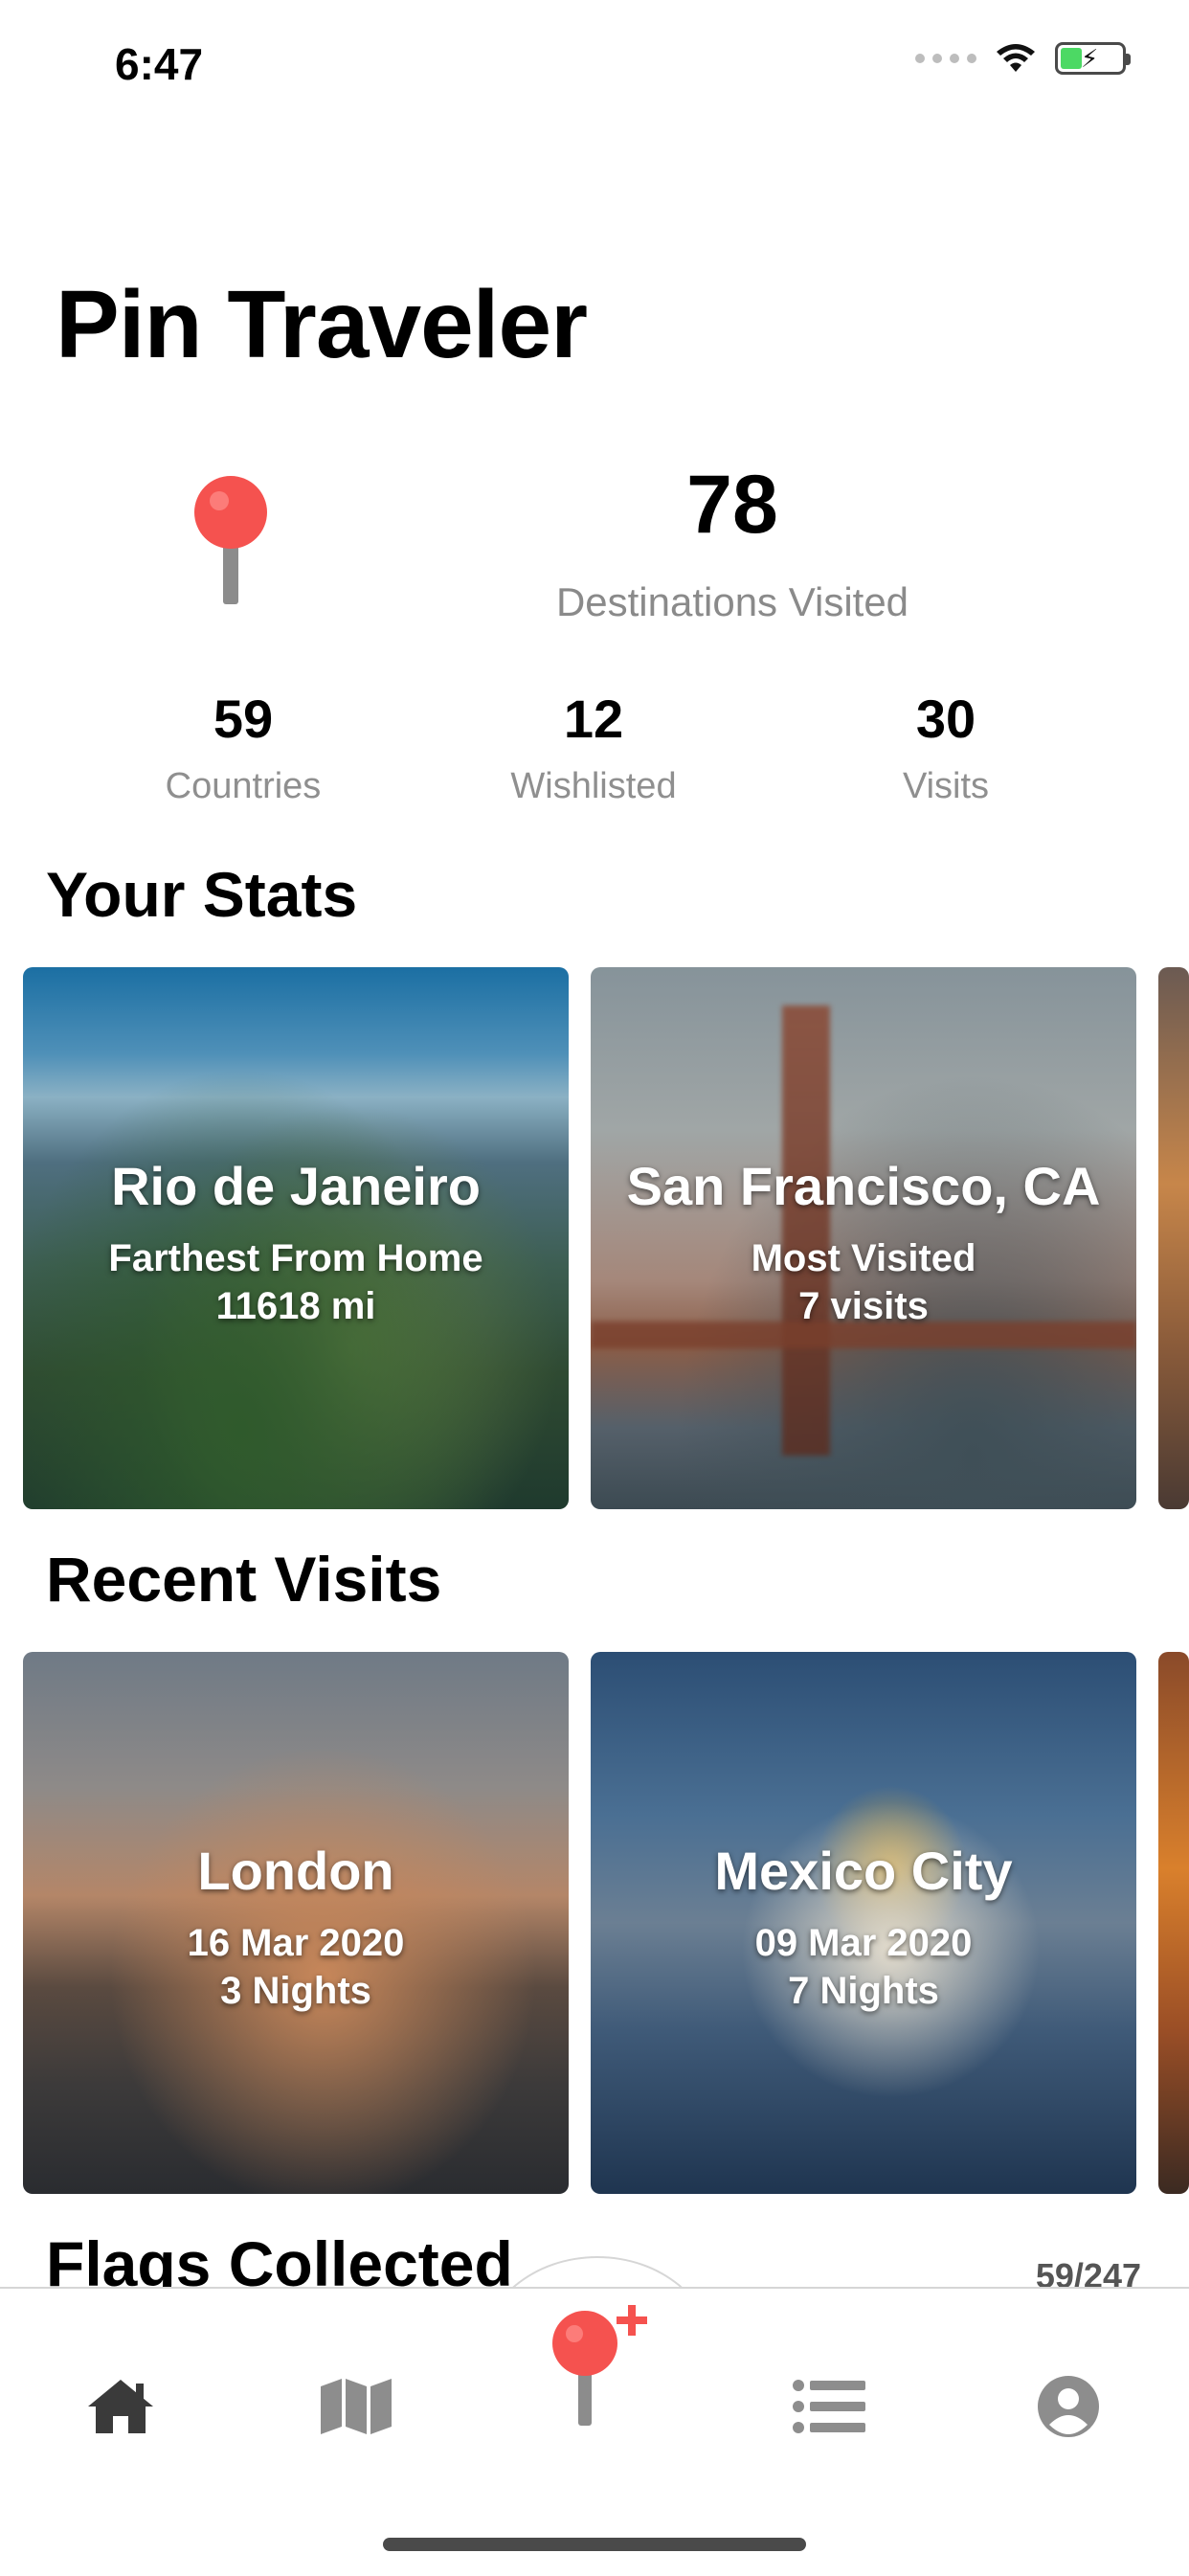  I want to click on home-indicator, so click(594, 2544).